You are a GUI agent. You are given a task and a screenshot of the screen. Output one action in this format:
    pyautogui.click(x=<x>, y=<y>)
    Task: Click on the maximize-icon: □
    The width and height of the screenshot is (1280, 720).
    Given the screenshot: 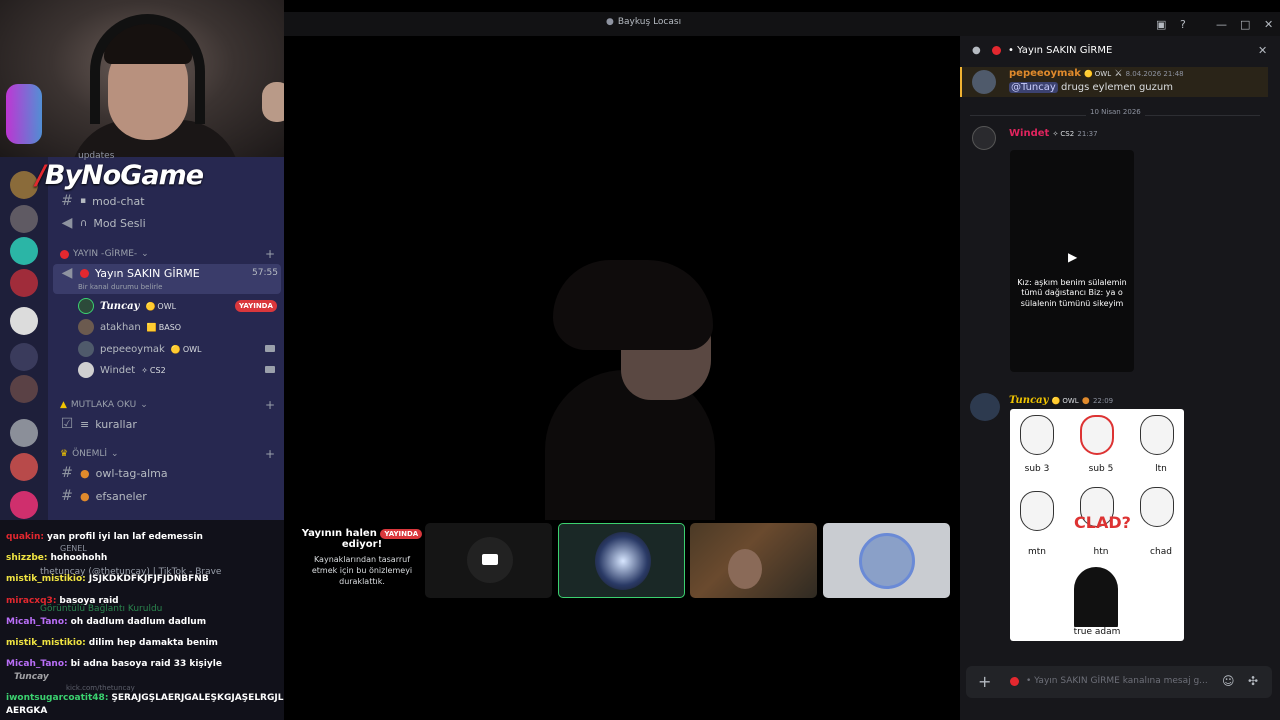 What is the action you would take?
    pyautogui.click(x=1245, y=24)
    